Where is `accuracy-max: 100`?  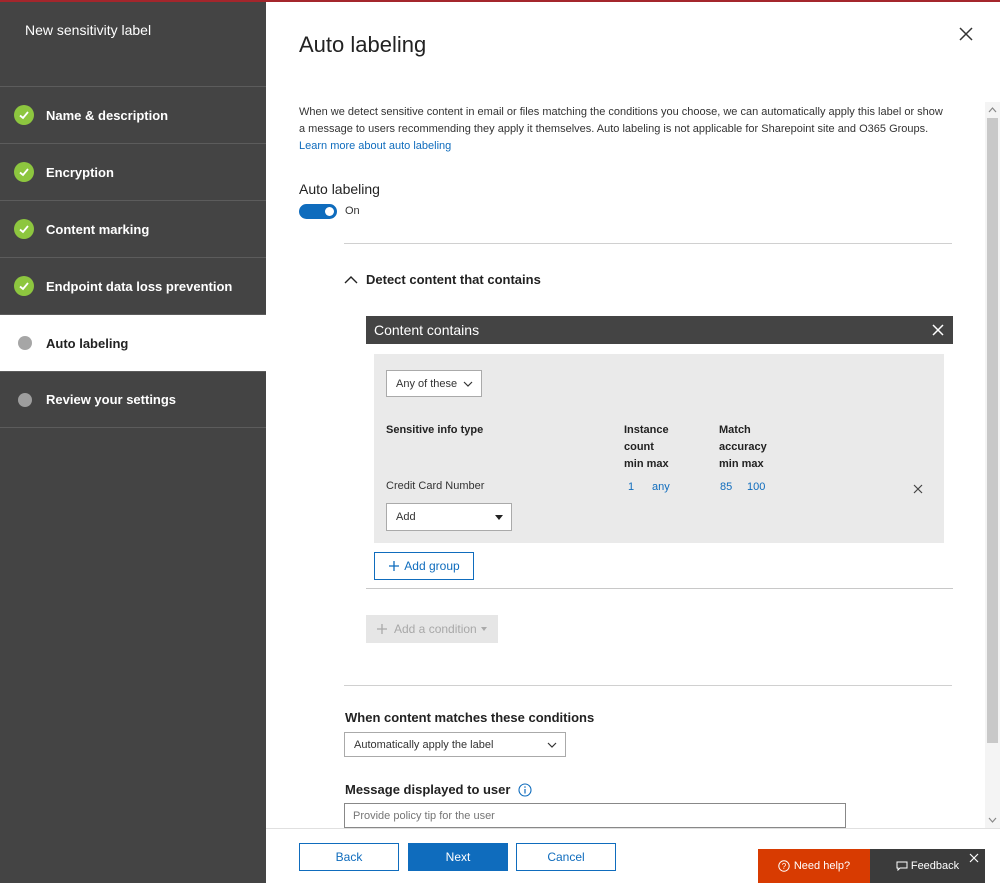 accuracy-max: 100 is located at coordinates (756, 487).